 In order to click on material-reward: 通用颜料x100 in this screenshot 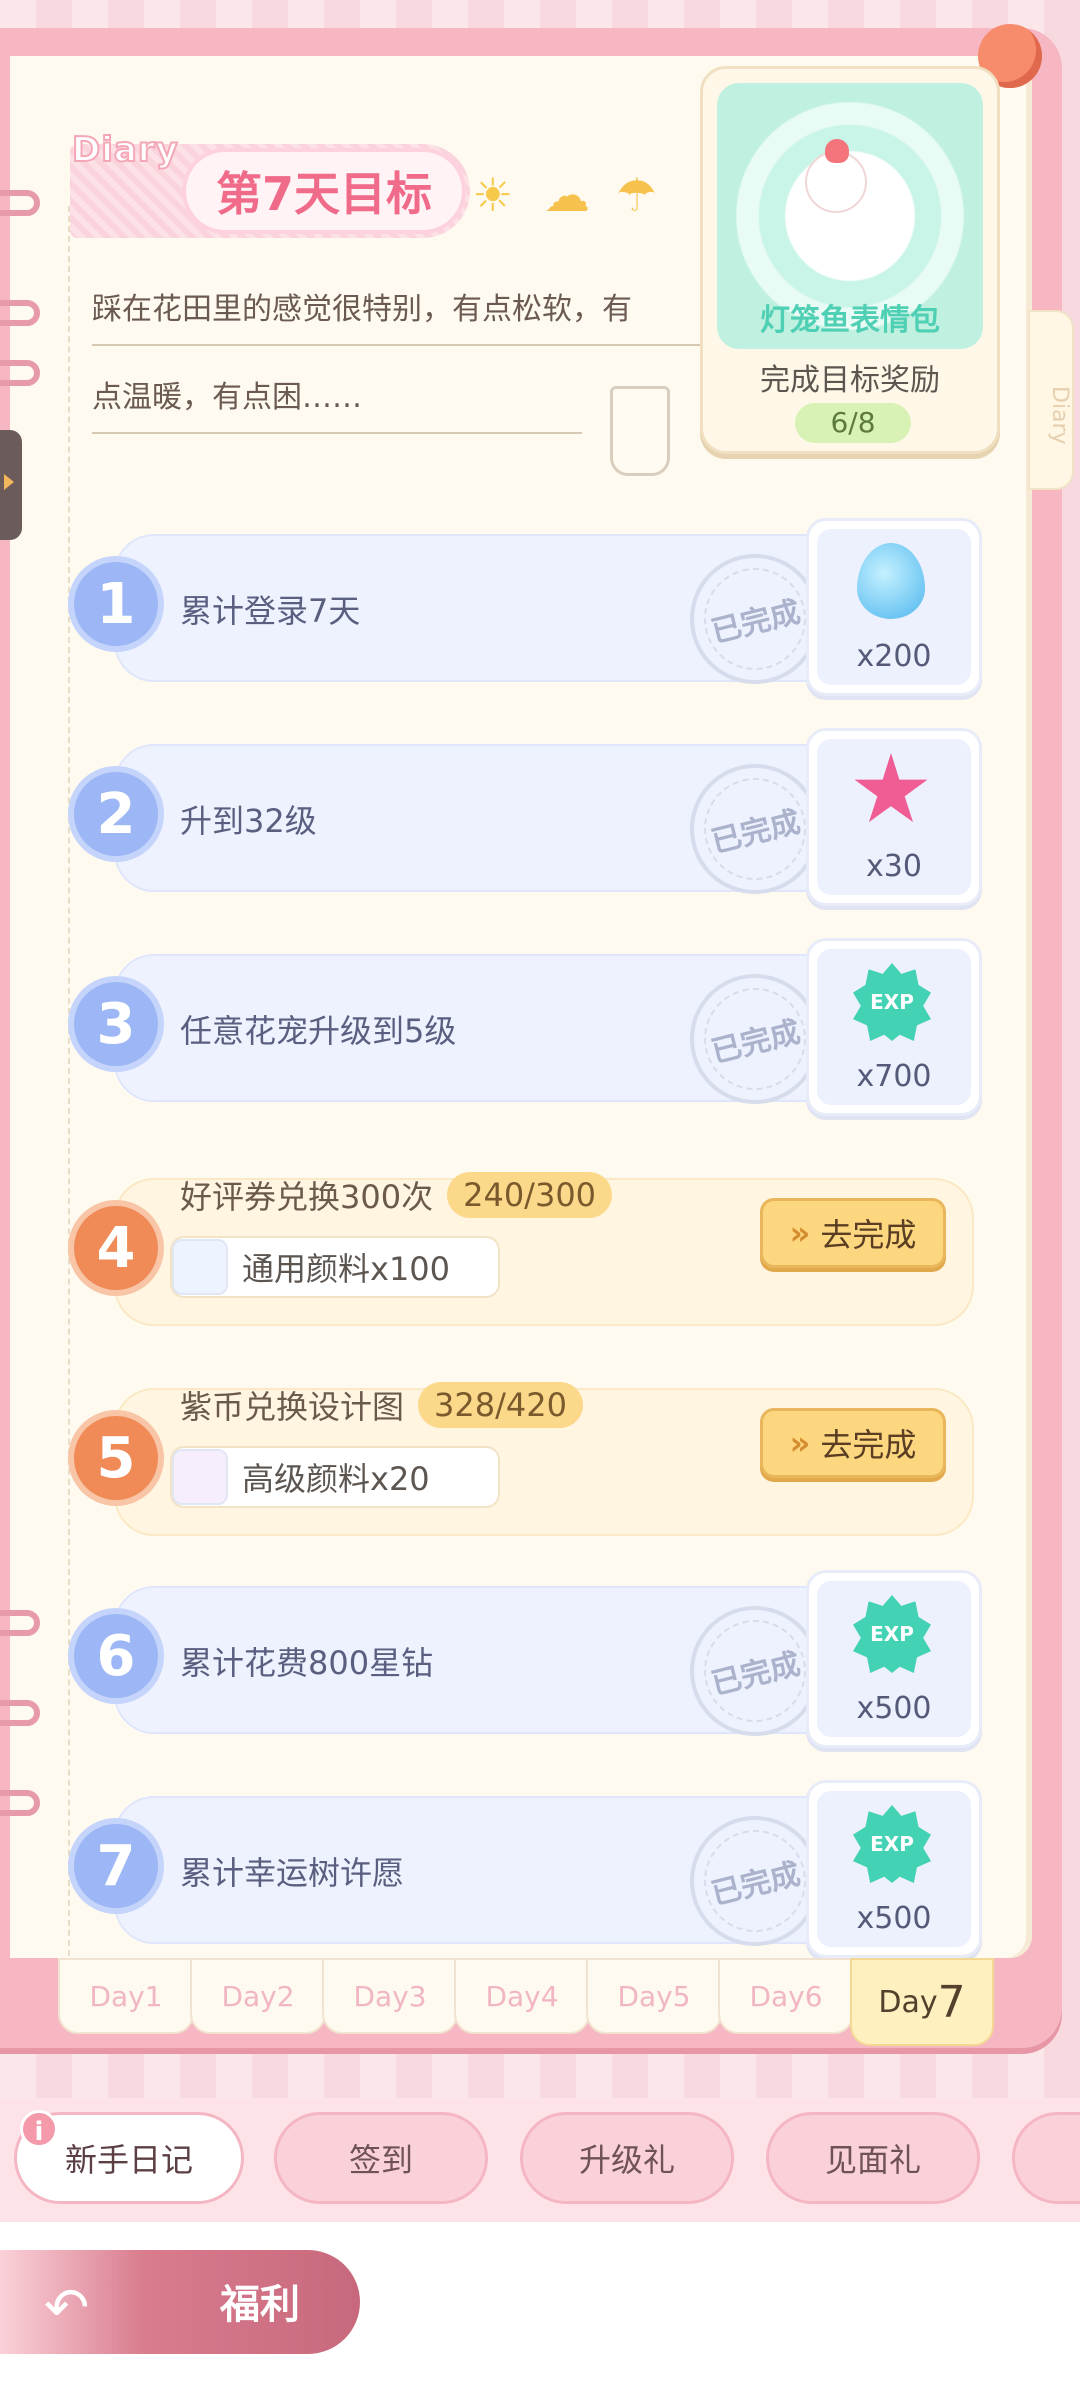, I will do `click(335, 1267)`.